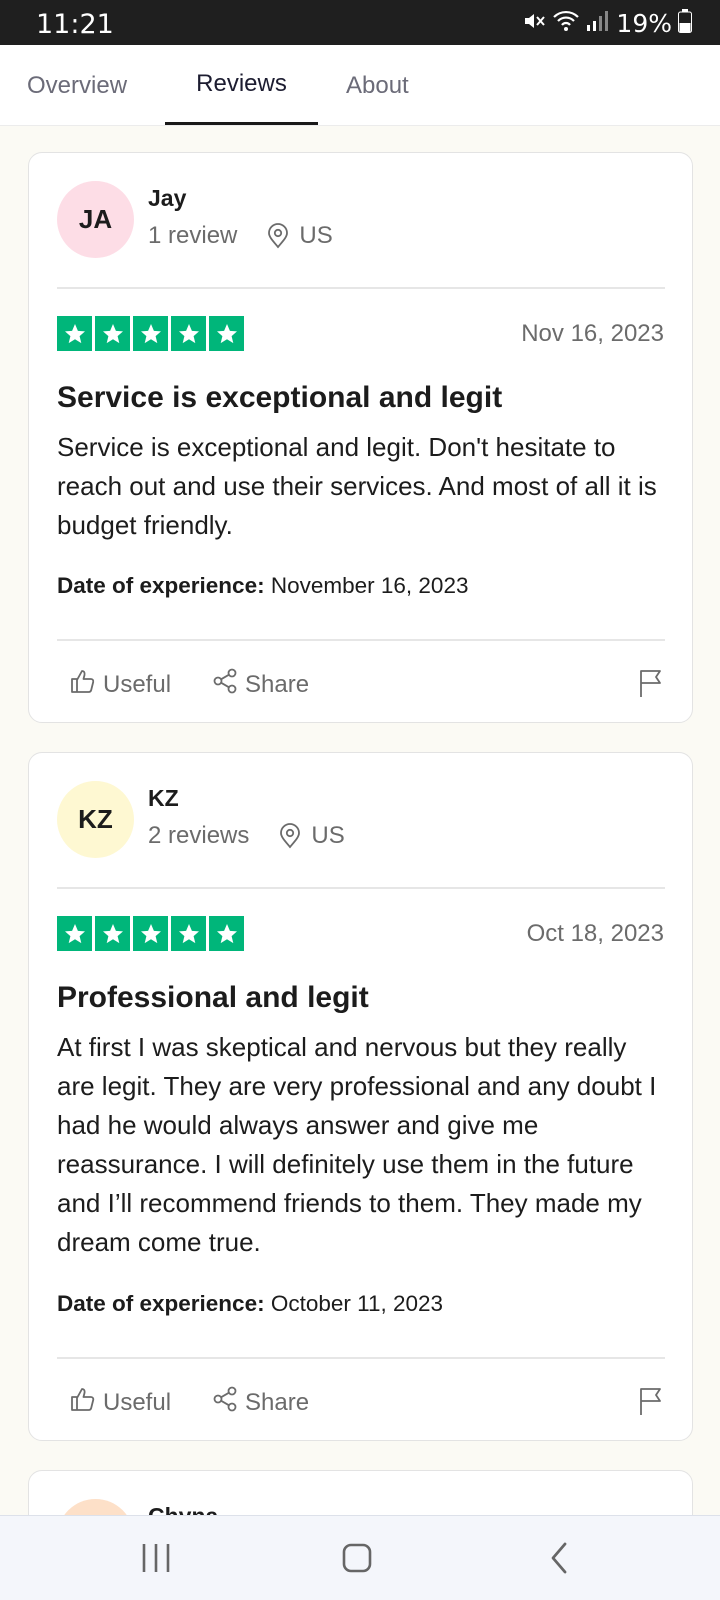 The width and height of the screenshot is (720, 1600). What do you see at coordinates (95, 819) in the screenshot?
I see `avatar: KZ` at bounding box center [95, 819].